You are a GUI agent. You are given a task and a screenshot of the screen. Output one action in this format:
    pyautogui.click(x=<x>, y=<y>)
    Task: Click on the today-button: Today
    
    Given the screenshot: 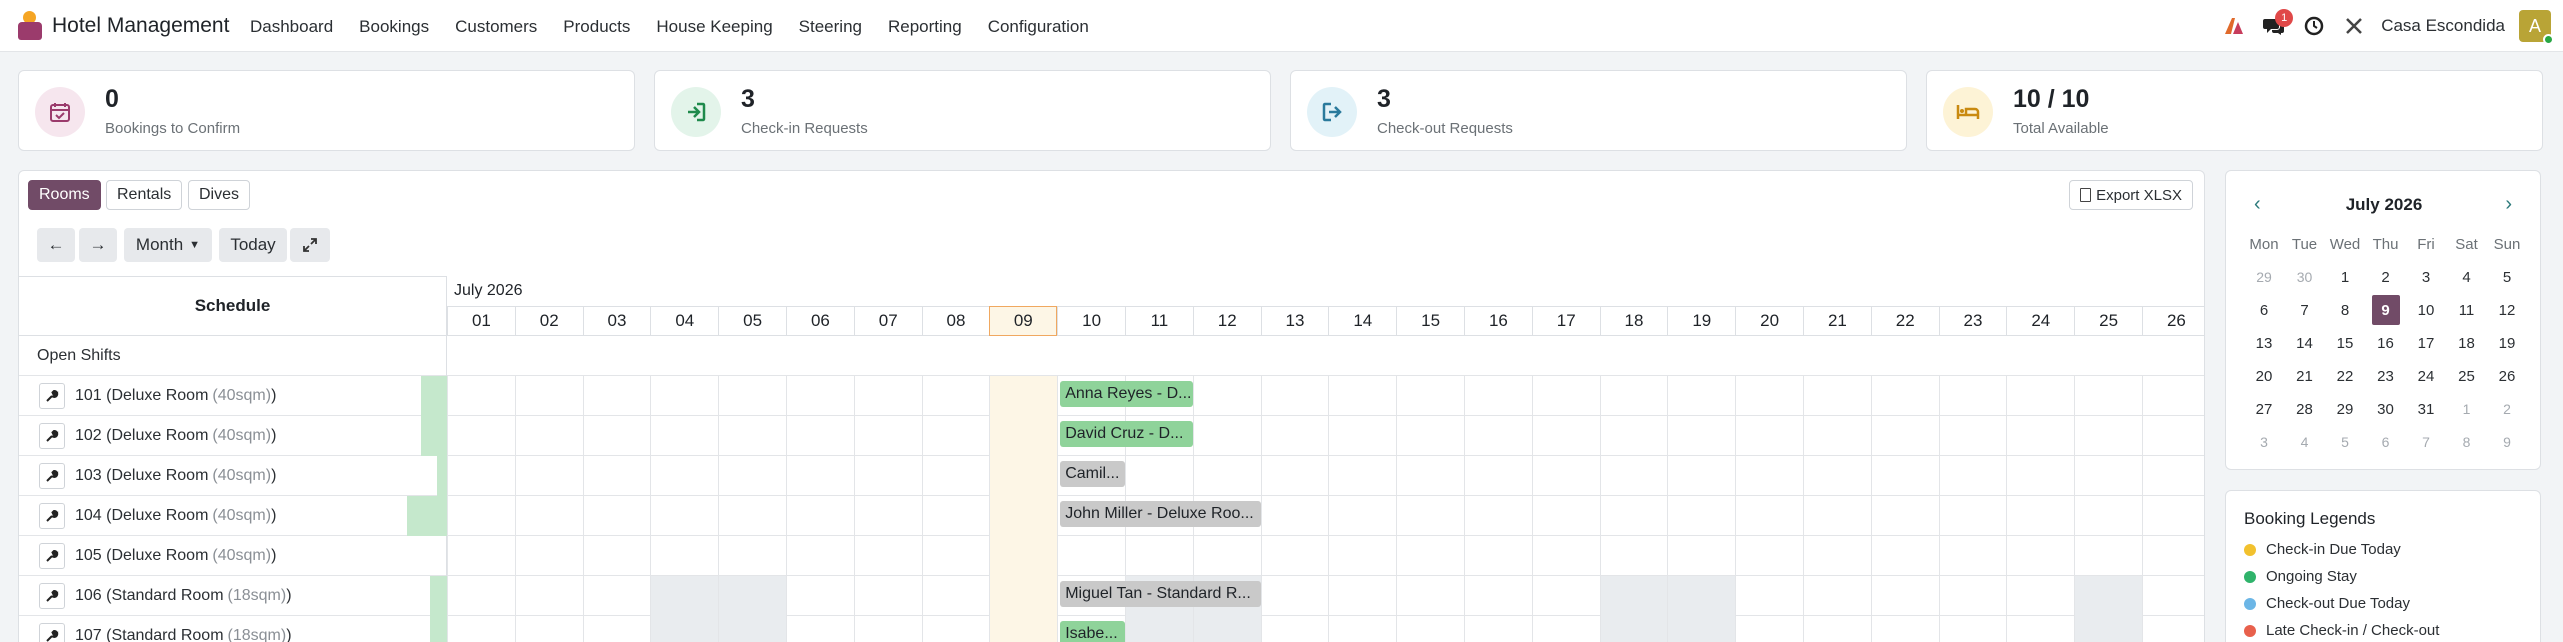 What is the action you would take?
    pyautogui.click(x=253, y=245)
    